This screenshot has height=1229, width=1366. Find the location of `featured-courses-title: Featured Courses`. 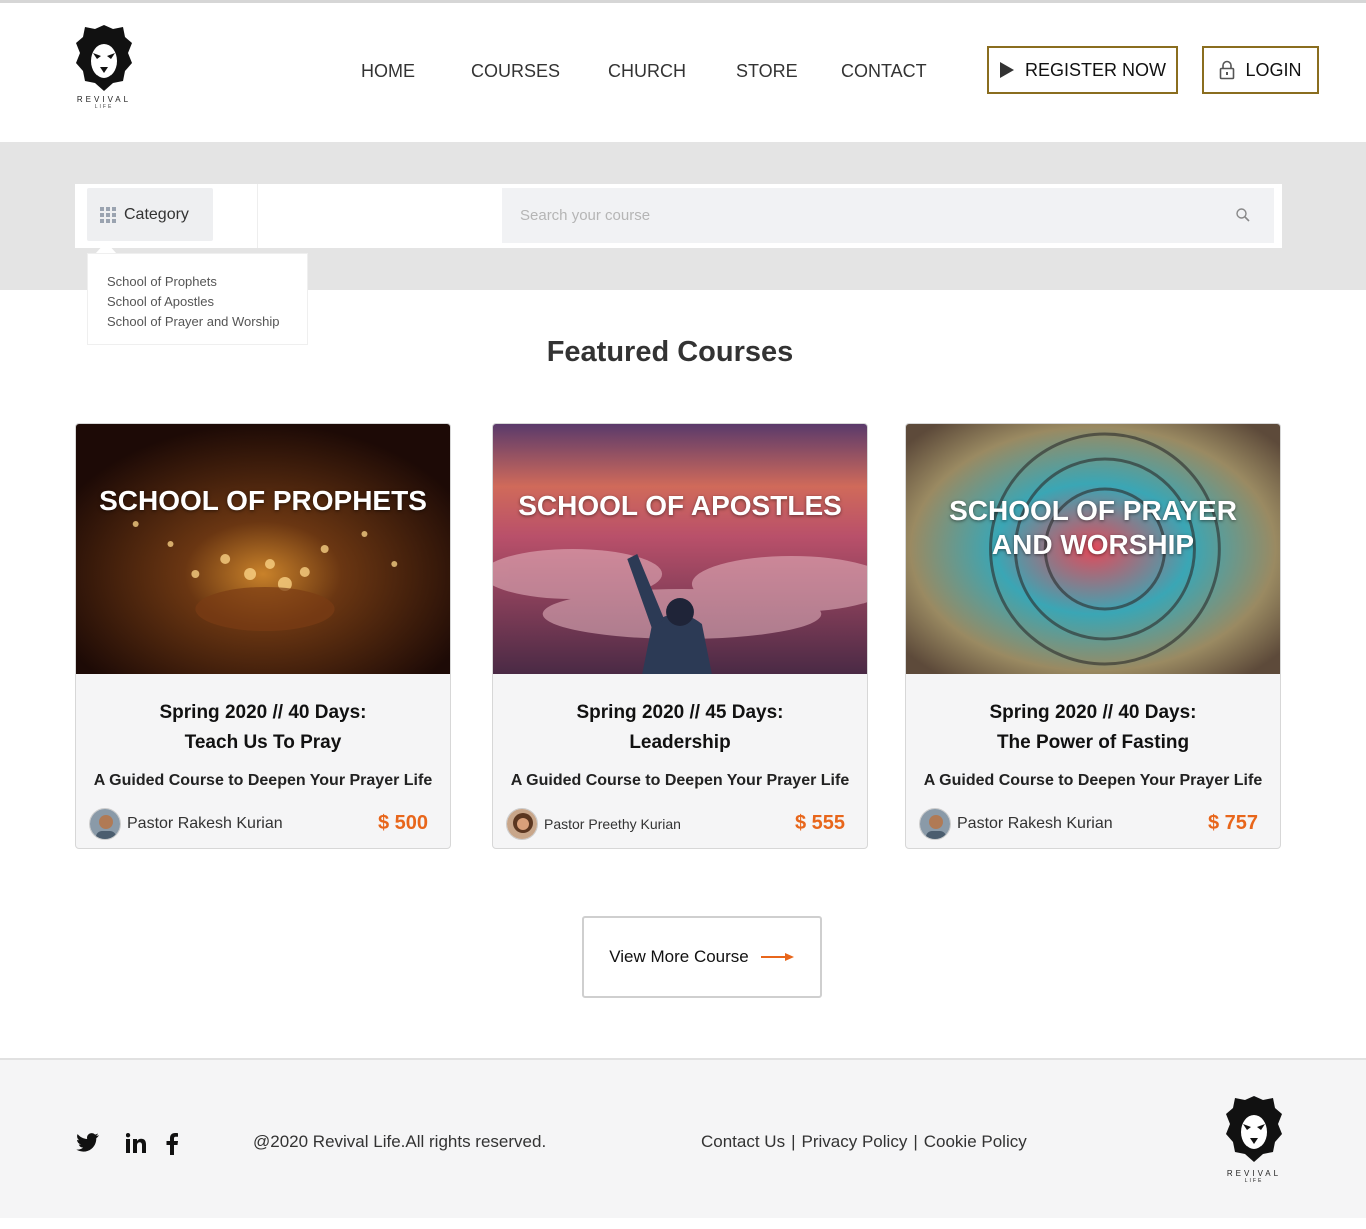

featured-courses-title: Featured Courses is located at coordinates (670, 352).